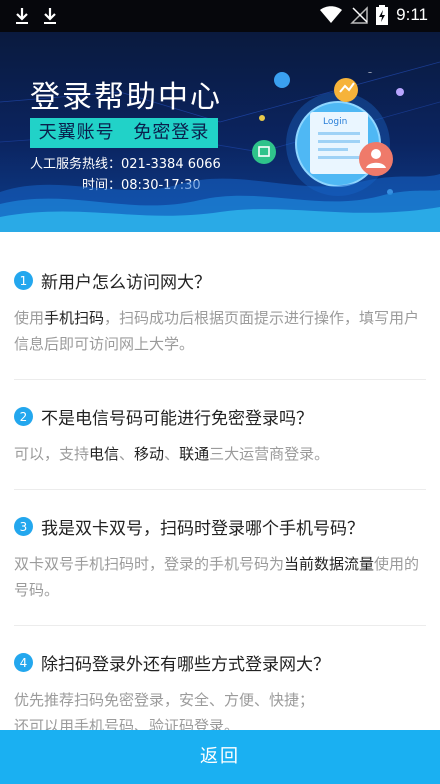 Image resolution: width=440 pixels, height=784 pixels. Describe the element at coordinates (164, 700) in the screenshot. I see `answer-text: 优先推荐扫码免密登录，安全、方便、快捷；` at that location.